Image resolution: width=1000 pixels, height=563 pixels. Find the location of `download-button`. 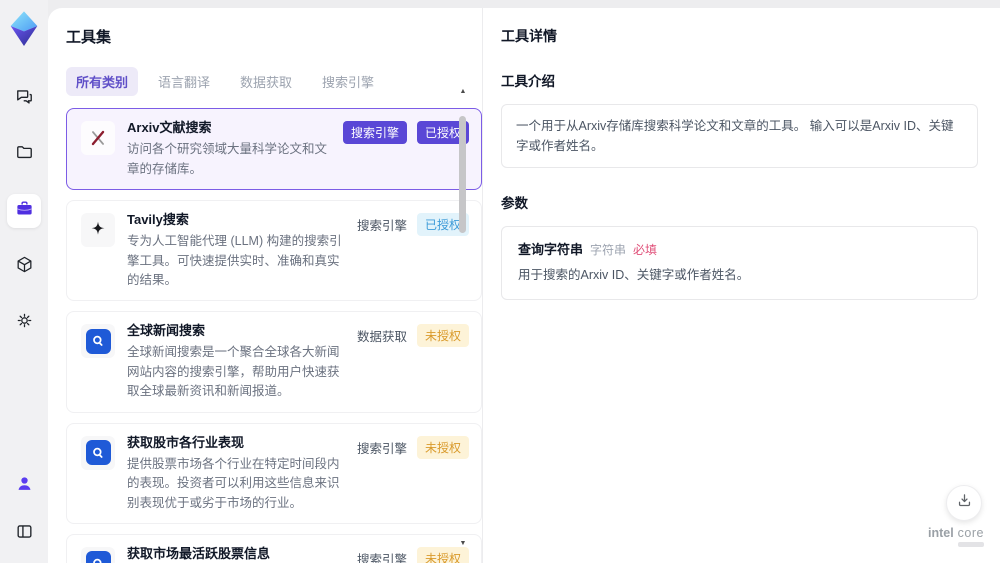

download-button is located at coordinates (964, 503).